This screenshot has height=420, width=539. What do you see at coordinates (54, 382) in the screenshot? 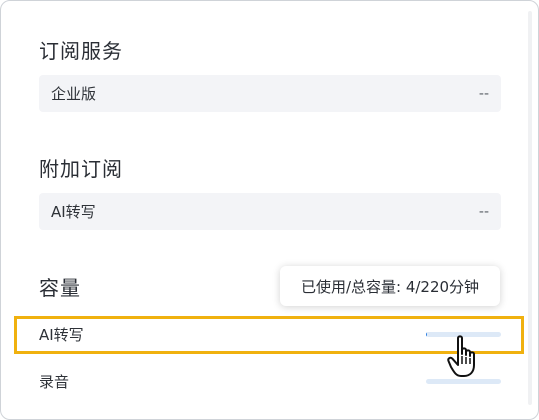
I see `capacity-row-label: 录音` at bounding box center [54, 382].